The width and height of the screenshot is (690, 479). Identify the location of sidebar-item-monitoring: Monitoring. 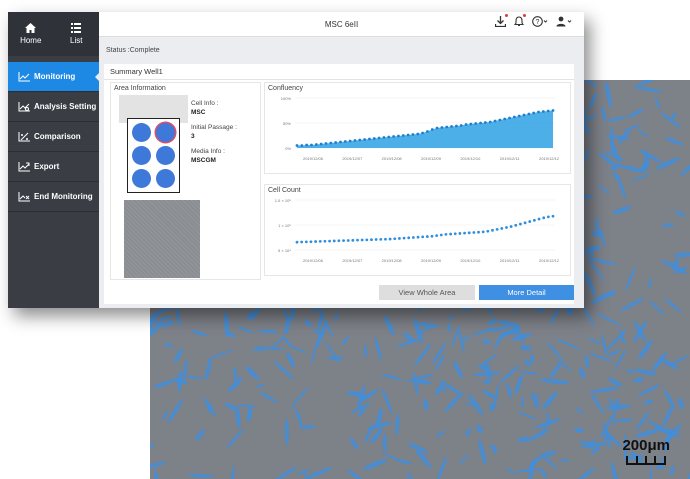
(54, 77).